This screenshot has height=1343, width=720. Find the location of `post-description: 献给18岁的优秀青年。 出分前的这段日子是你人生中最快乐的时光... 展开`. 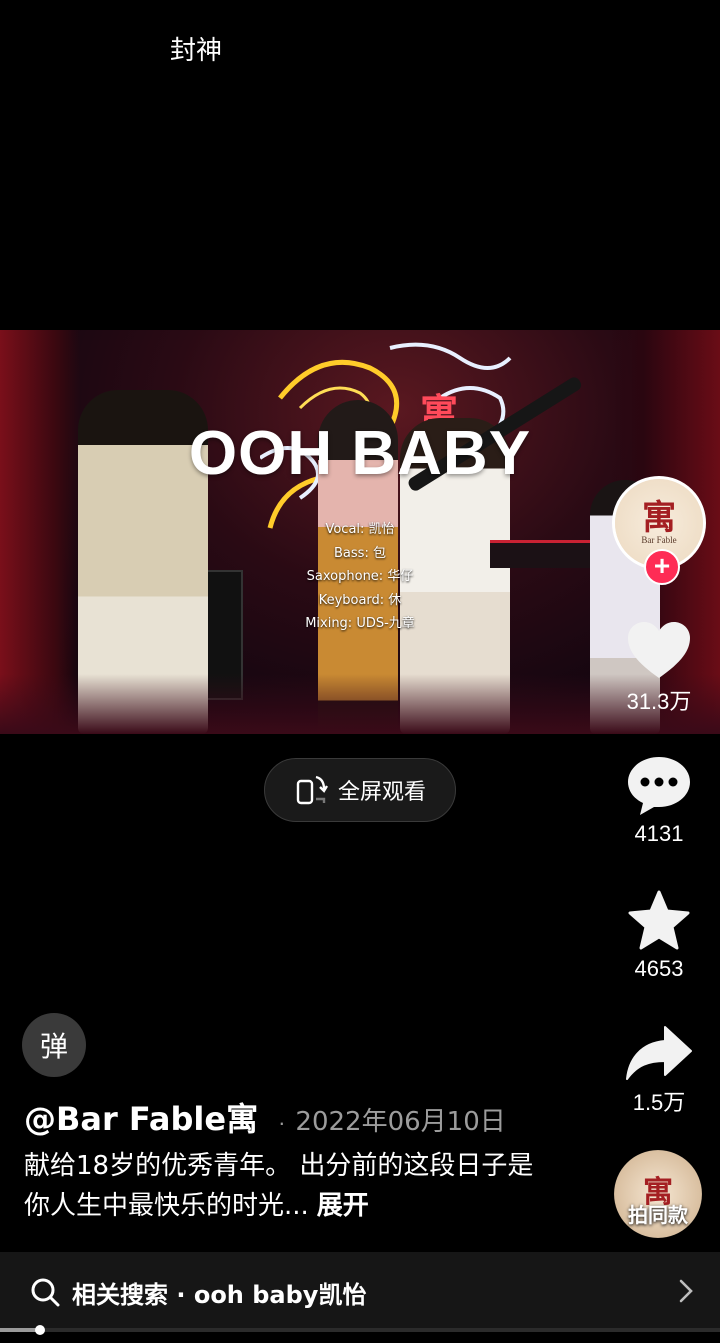

post-description: 献给18岁的优秀青年。 出分前的这段日子是你人生中最快乐的时光... 展开 is located at coordinates (284, 1186).